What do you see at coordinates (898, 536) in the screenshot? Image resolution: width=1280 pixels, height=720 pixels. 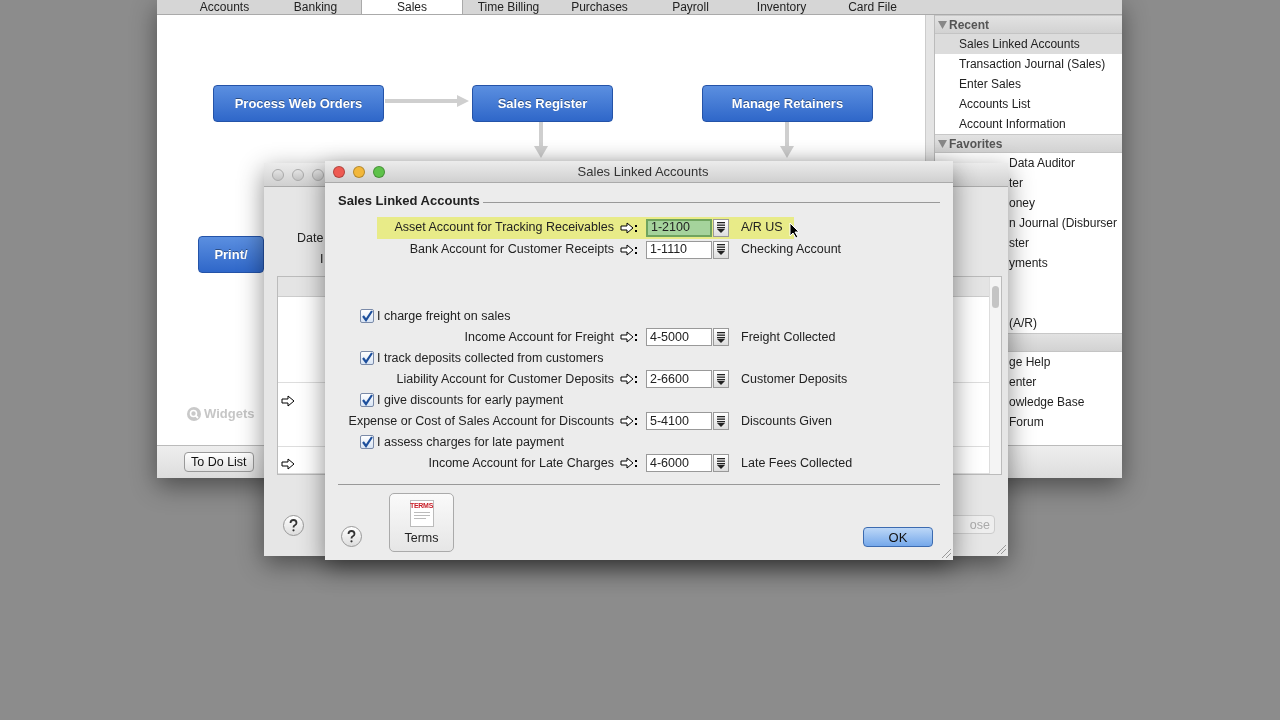 I see `ok-button: OK` at bounding box center [898, 536].